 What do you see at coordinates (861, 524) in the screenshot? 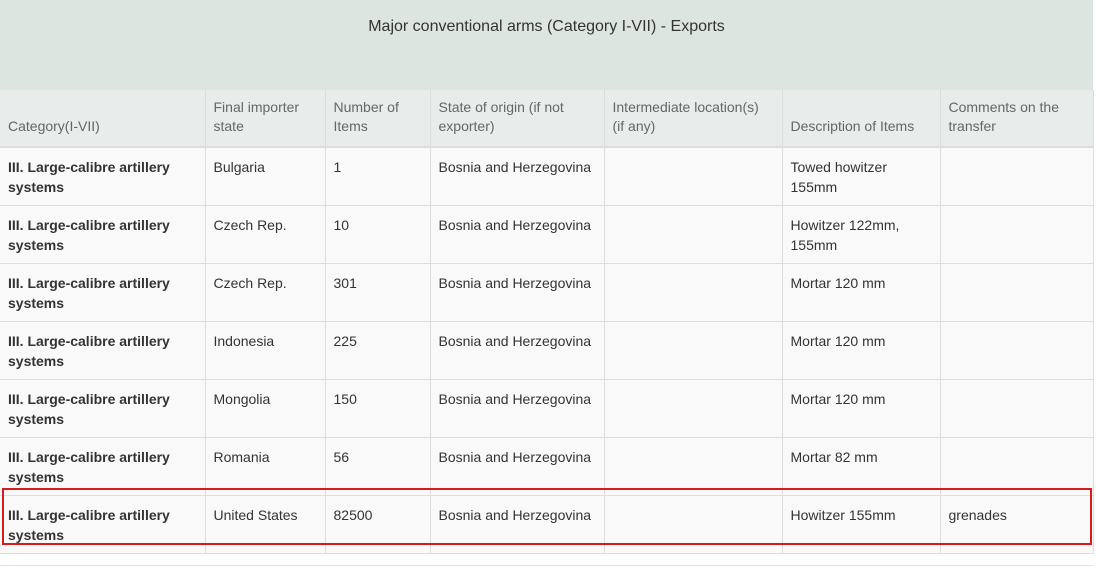
I see `cell-description: Howitzer 155mm` at bounding box center [861, 524].